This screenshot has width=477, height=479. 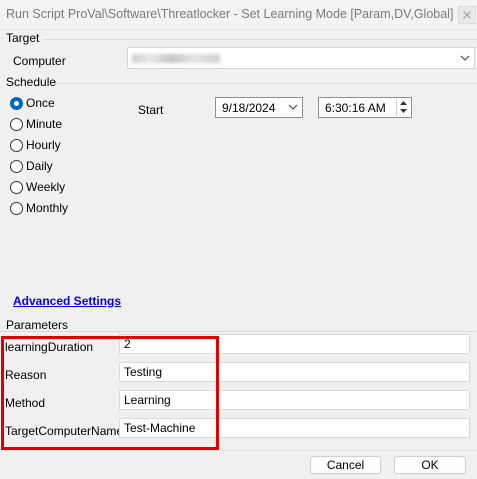 I want to click on cancel-button: Cancel, so click(x=345, y=465).